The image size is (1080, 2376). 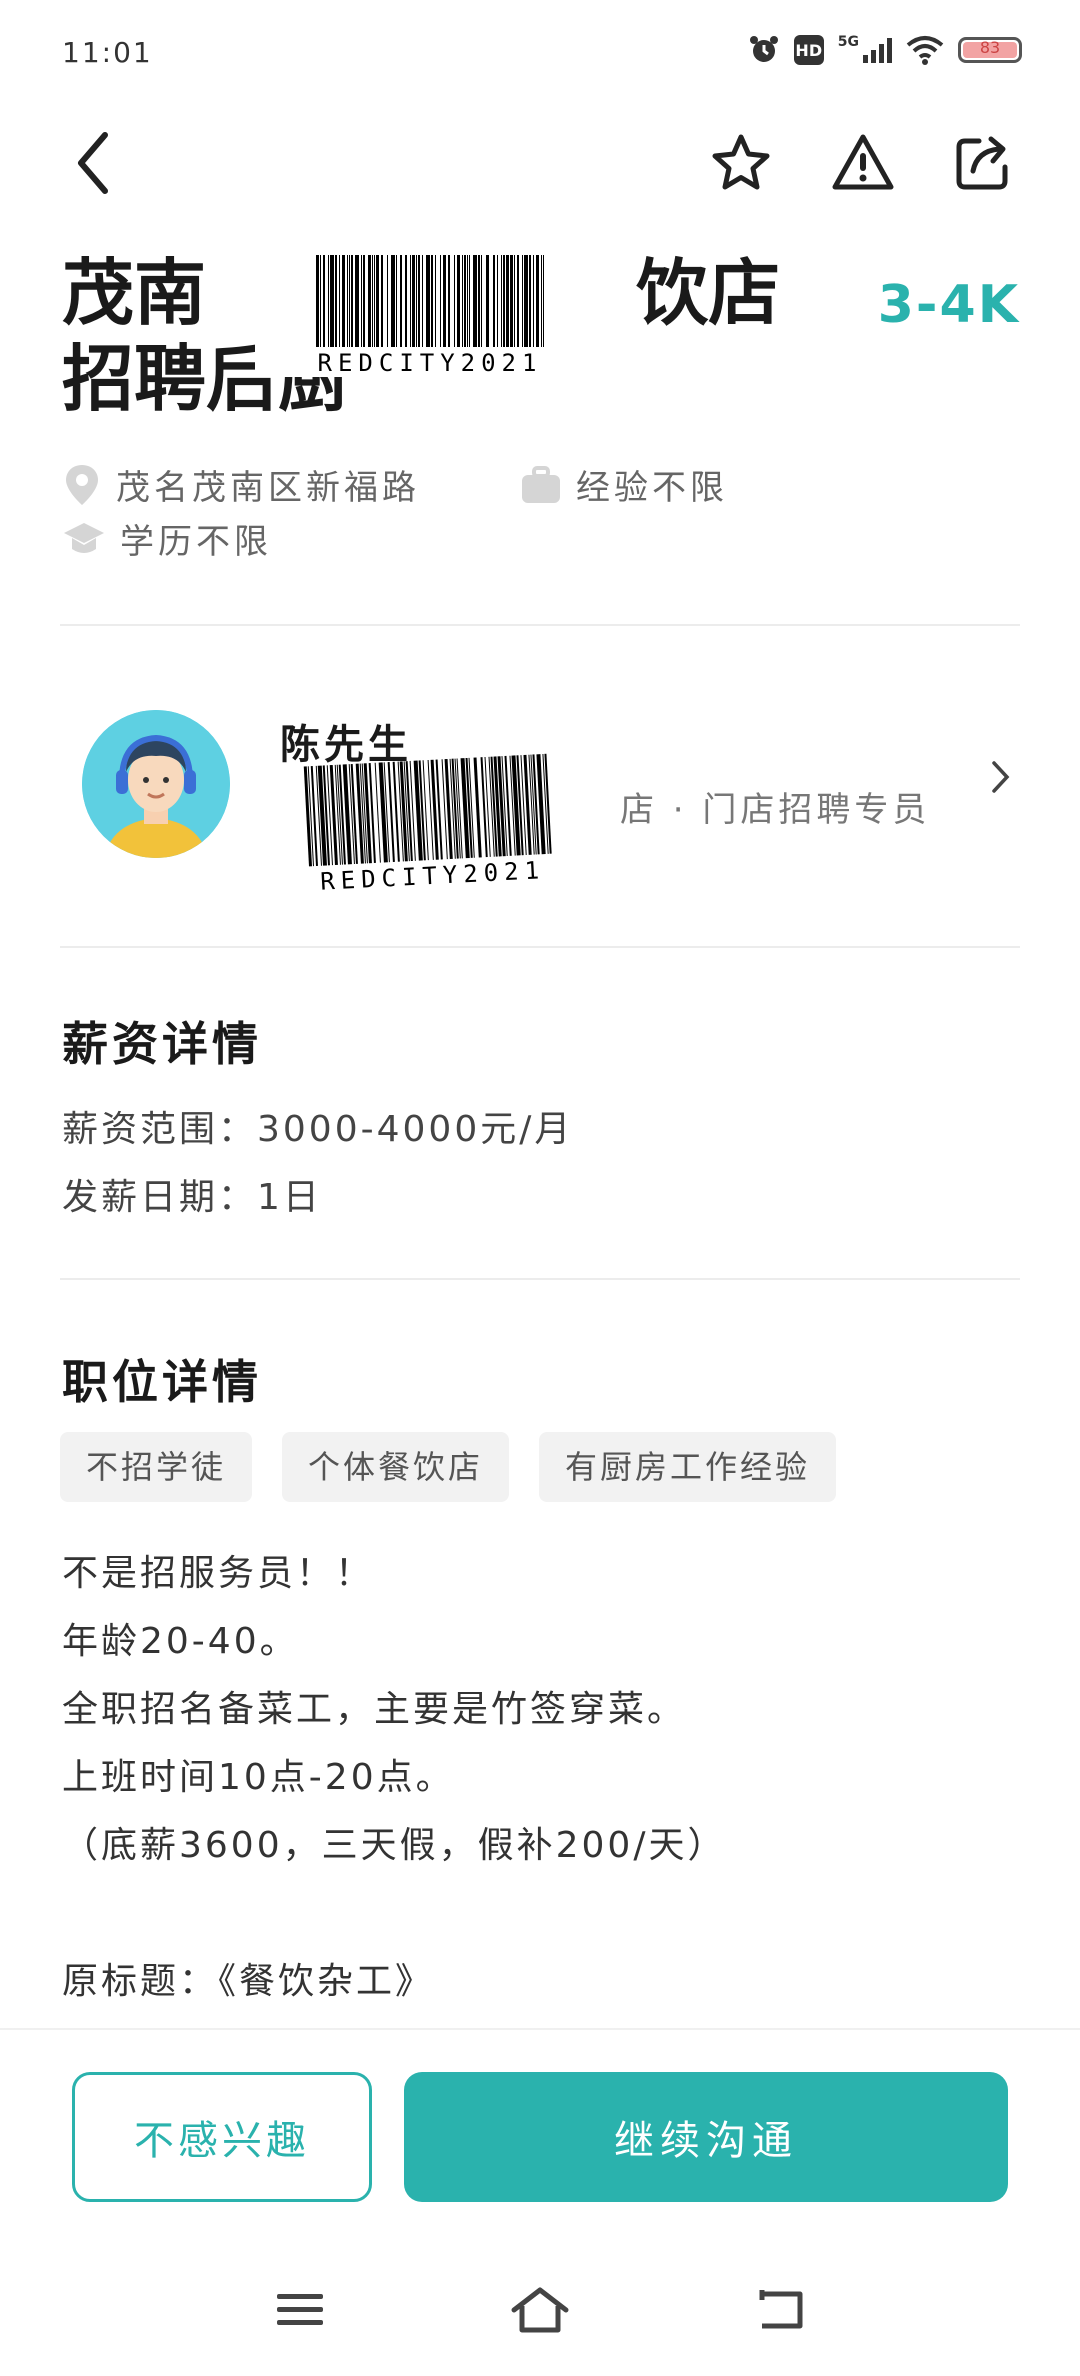 I want to click on alarm-clock-icon, so click(x=763, y=49).